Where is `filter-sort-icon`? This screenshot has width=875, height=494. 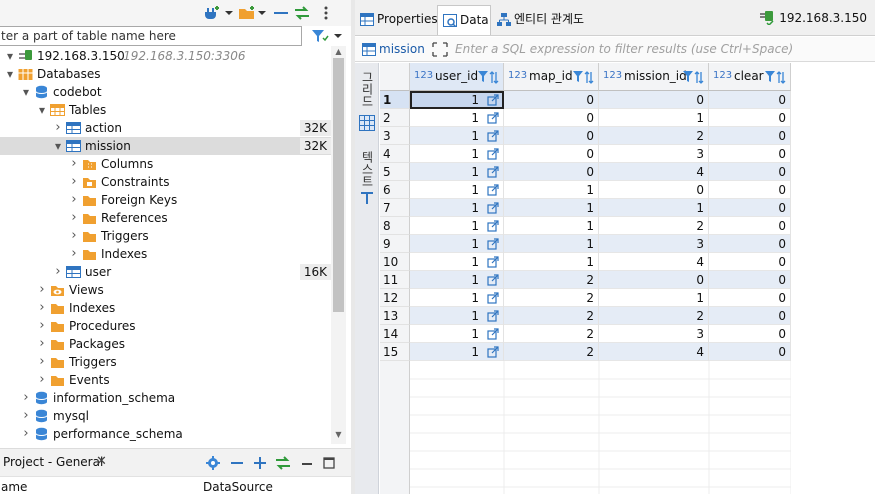
filter-sort-icon is located at coordinates (775, 77).